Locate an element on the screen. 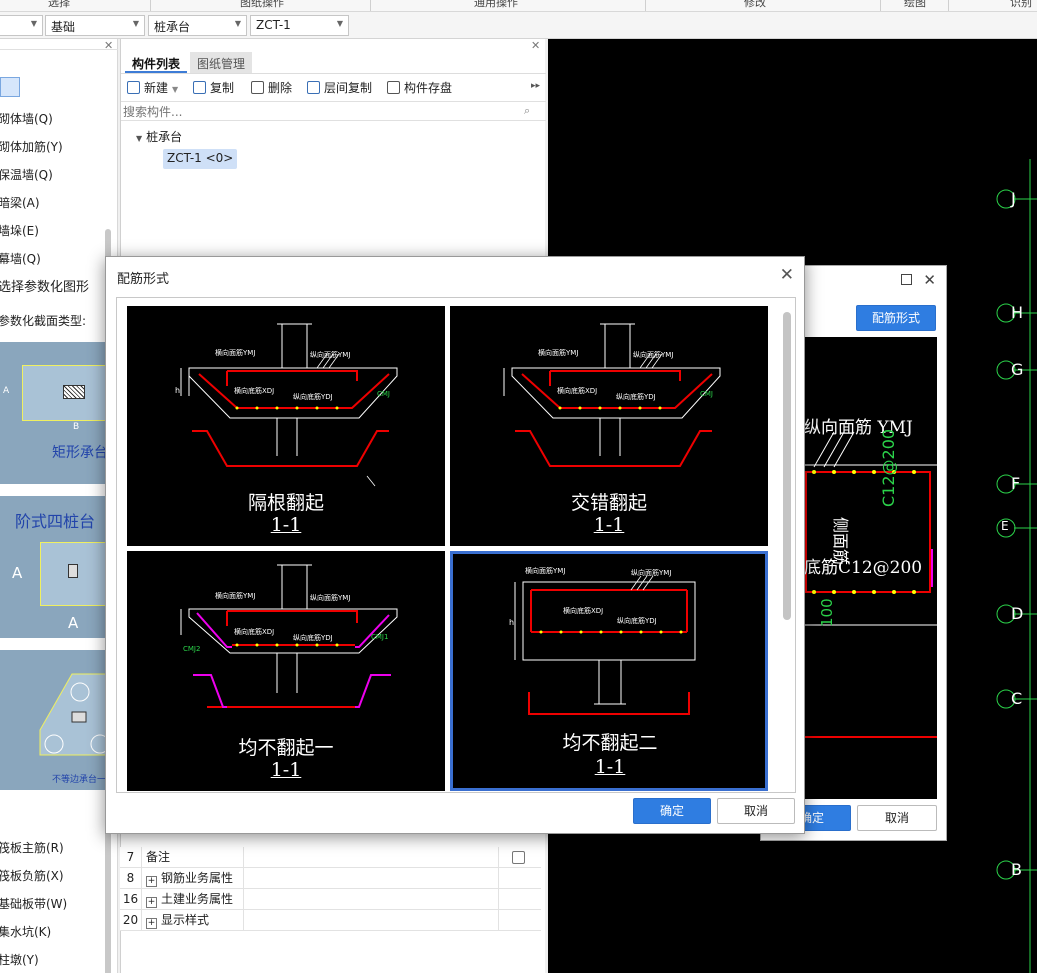 The width and height of the screenshot is (1037, 973). property-row: 8 + 钢筋业务属性 is located at coordinates (330, 878).